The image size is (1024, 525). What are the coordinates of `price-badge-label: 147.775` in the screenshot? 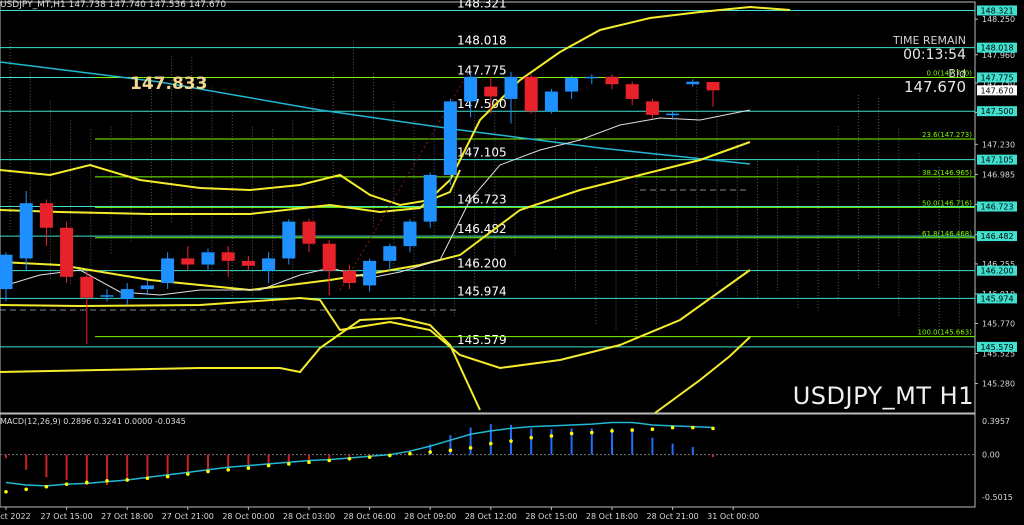 It's located at (996, 77).